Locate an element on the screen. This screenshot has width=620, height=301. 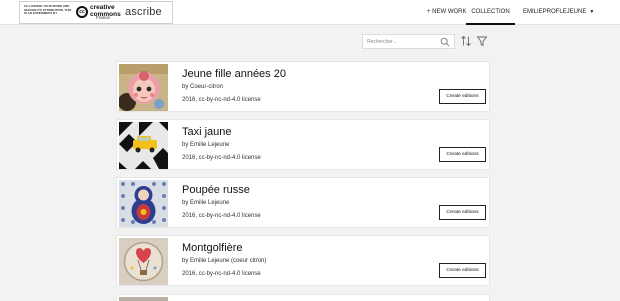
search-box is located at coordinates (408, 41).